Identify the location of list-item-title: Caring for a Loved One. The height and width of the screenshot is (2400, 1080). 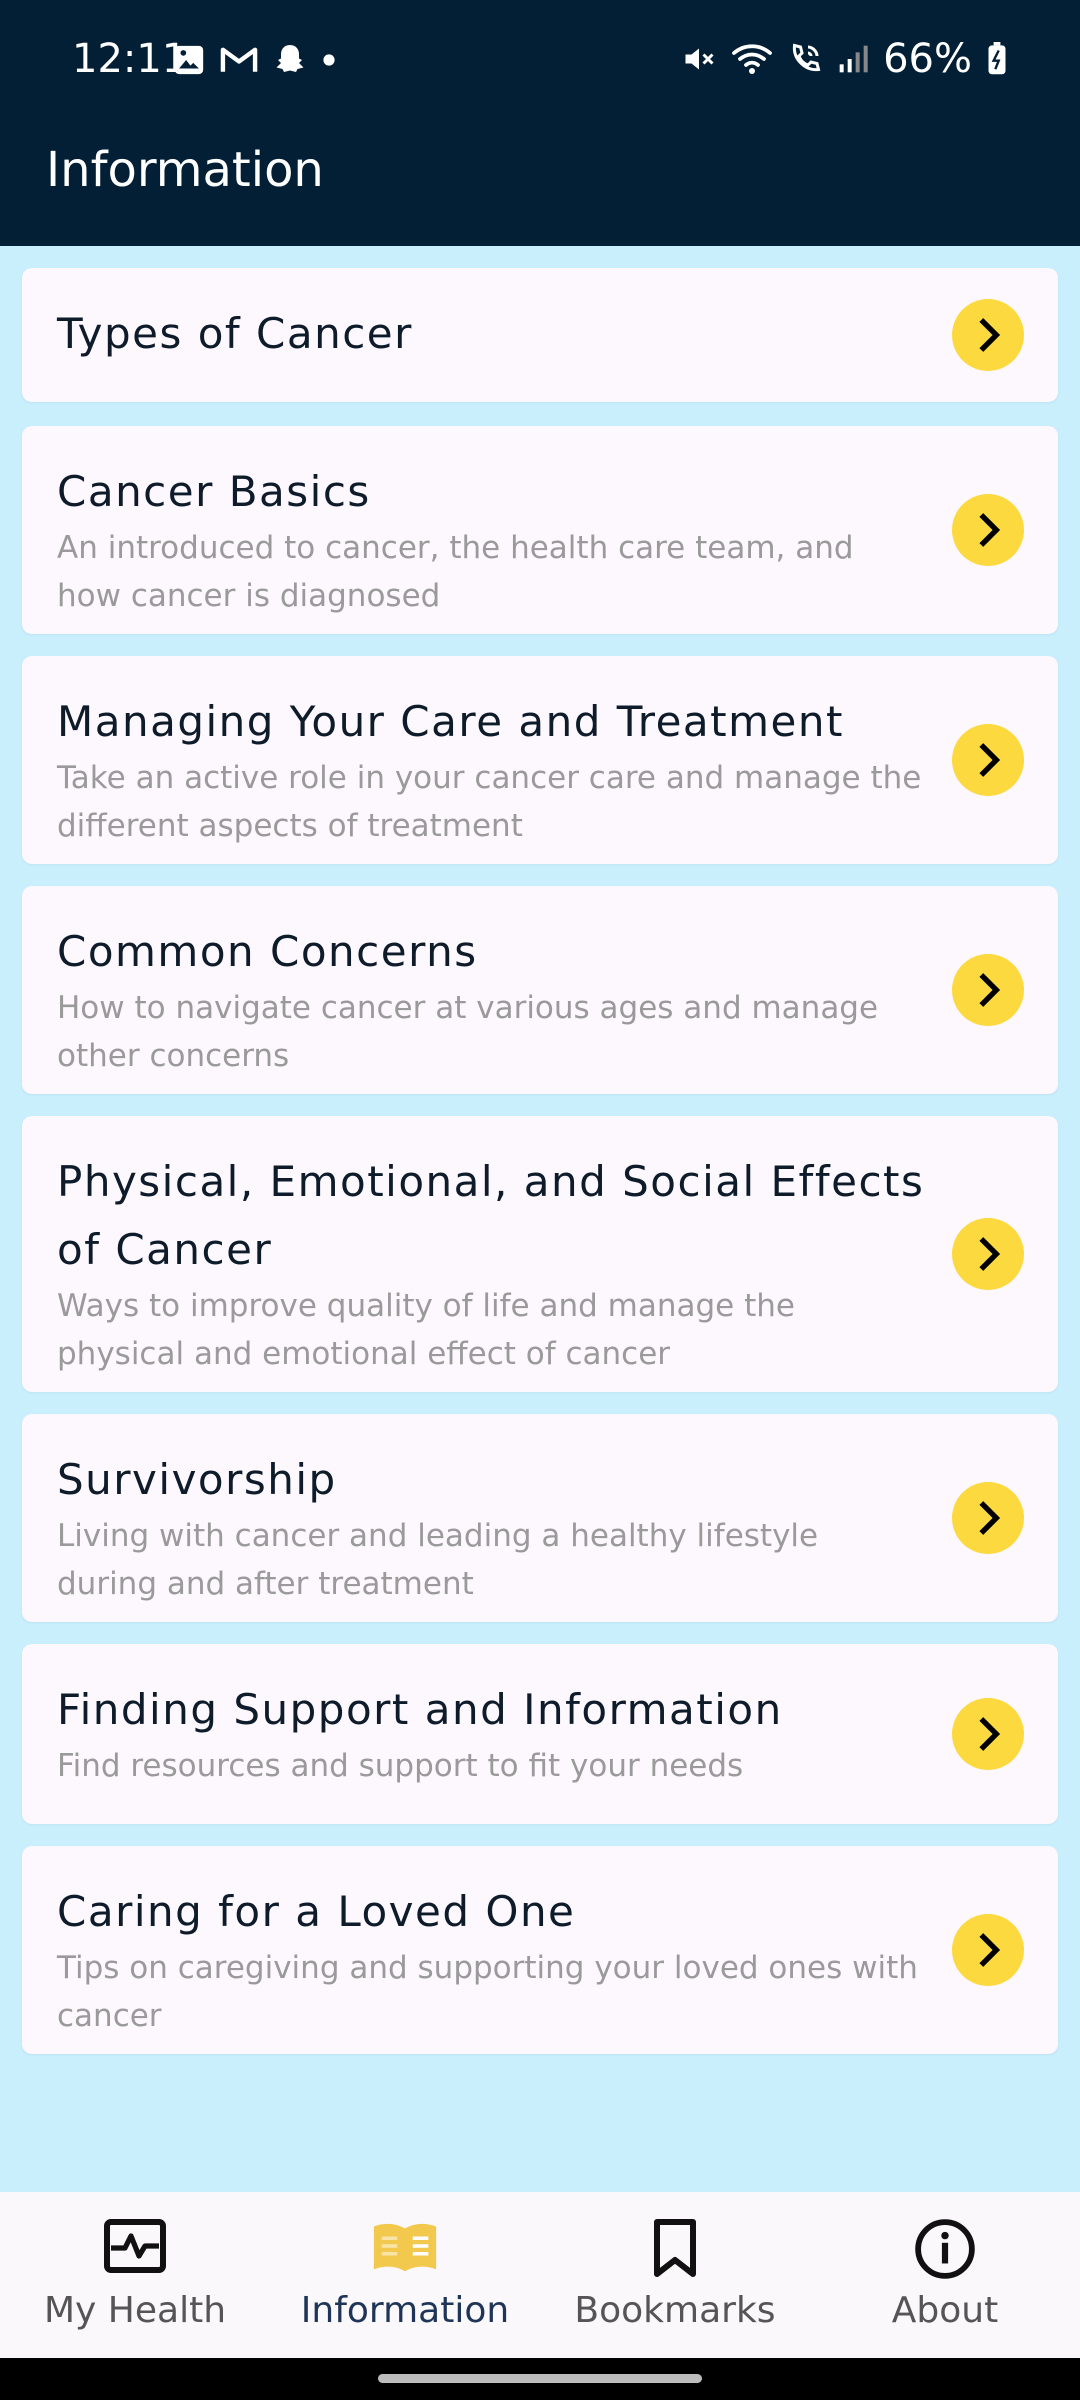
(316, 1911).